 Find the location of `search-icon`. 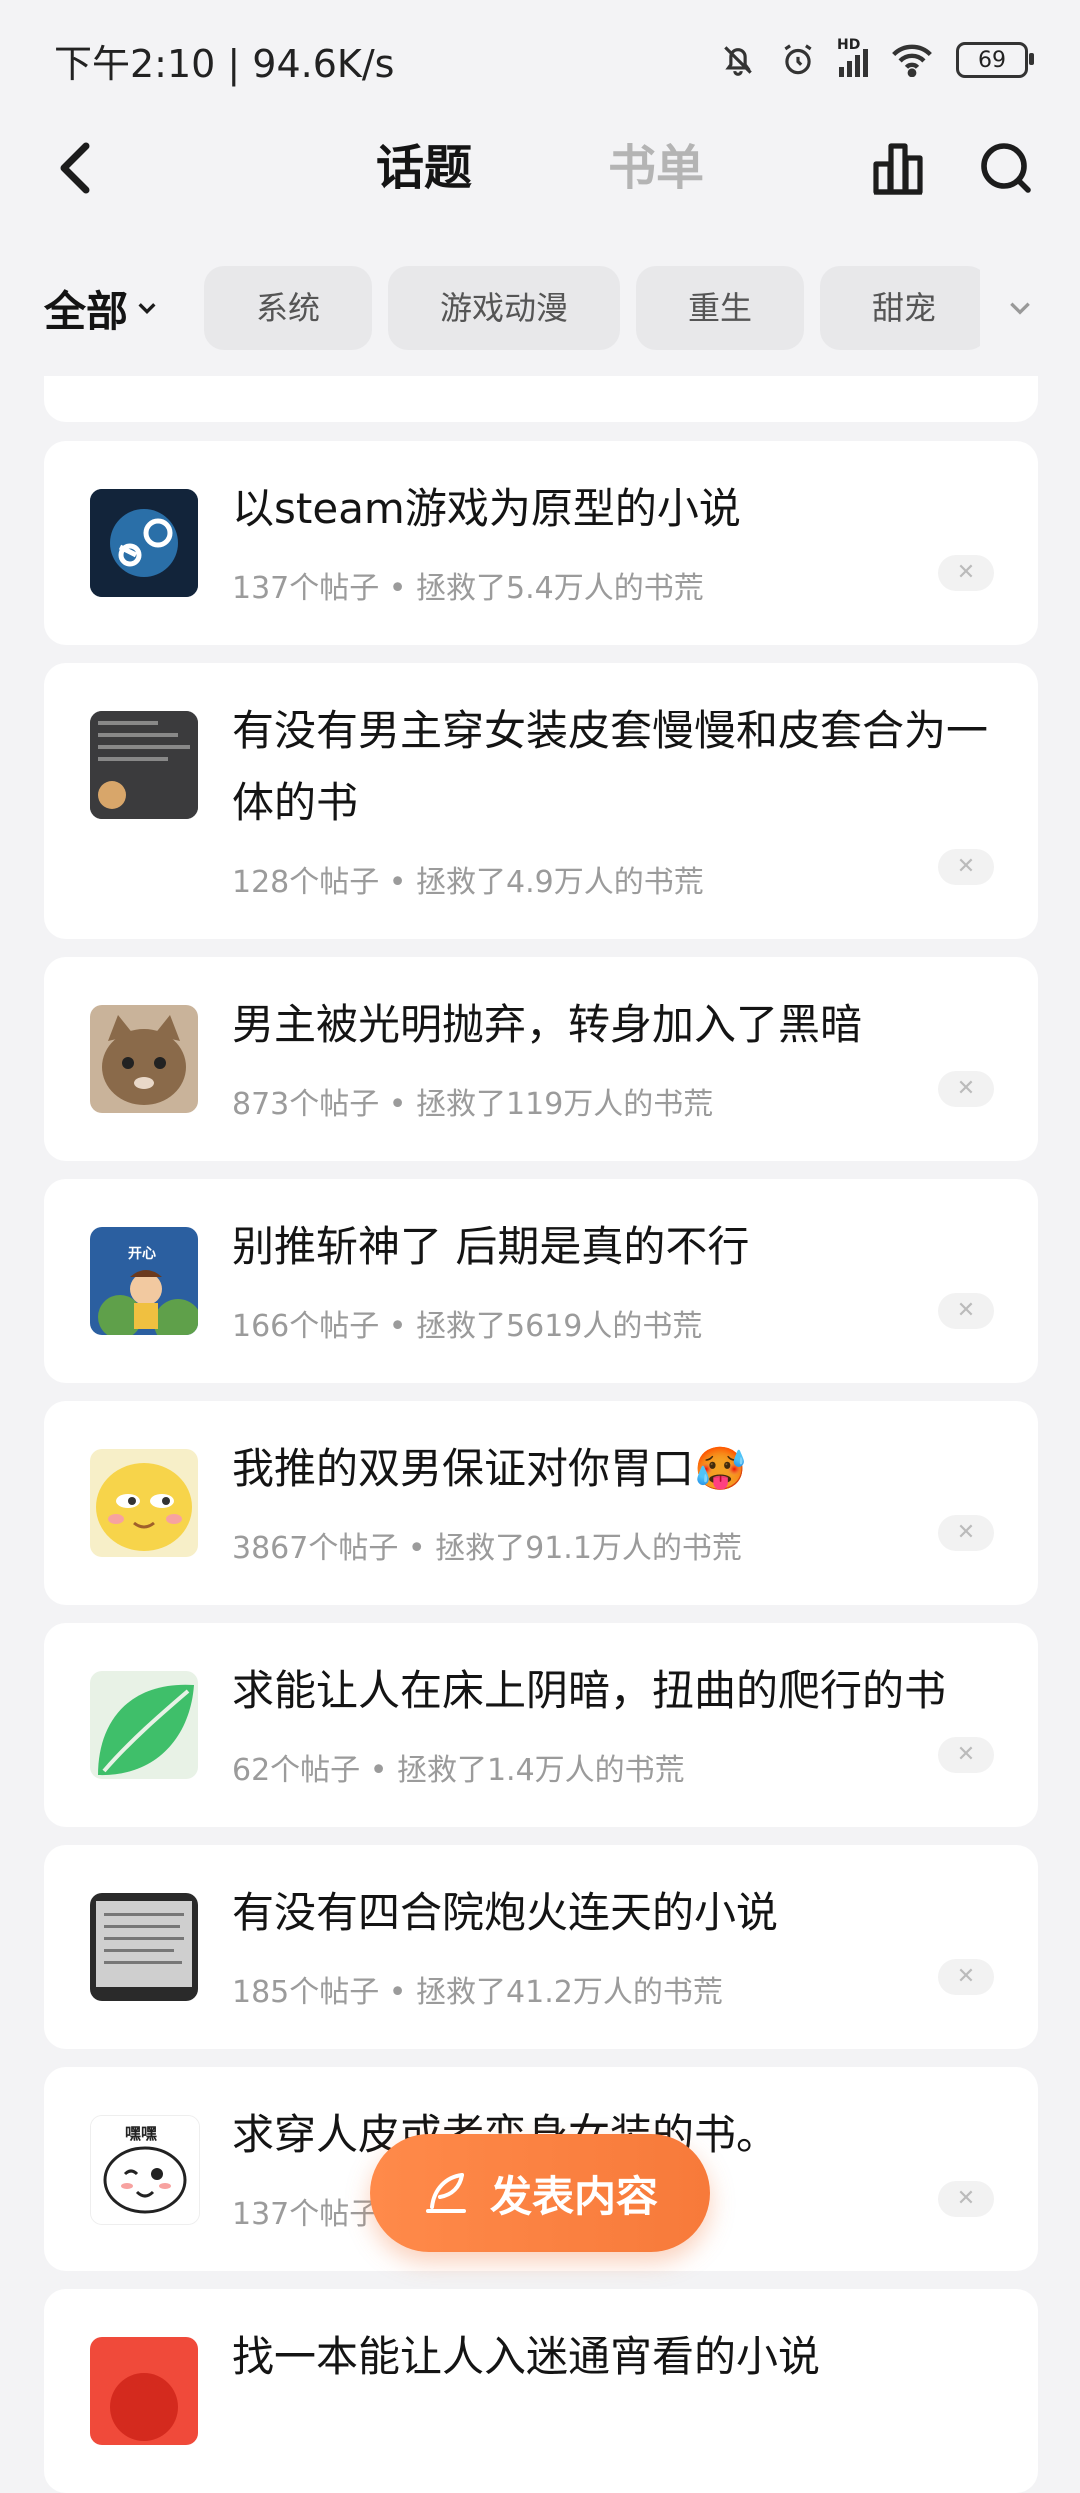

search-icon is located at coordinates (1006, 168).